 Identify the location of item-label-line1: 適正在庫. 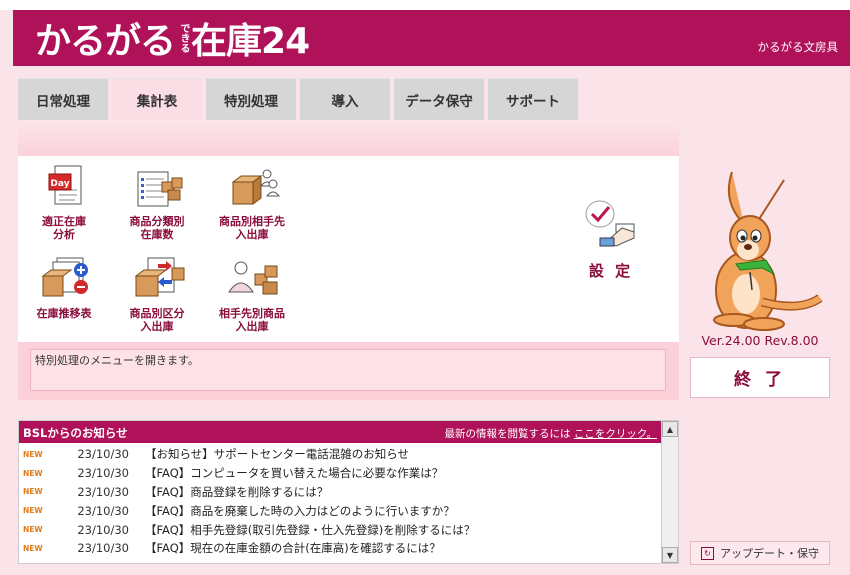
(64, 221).